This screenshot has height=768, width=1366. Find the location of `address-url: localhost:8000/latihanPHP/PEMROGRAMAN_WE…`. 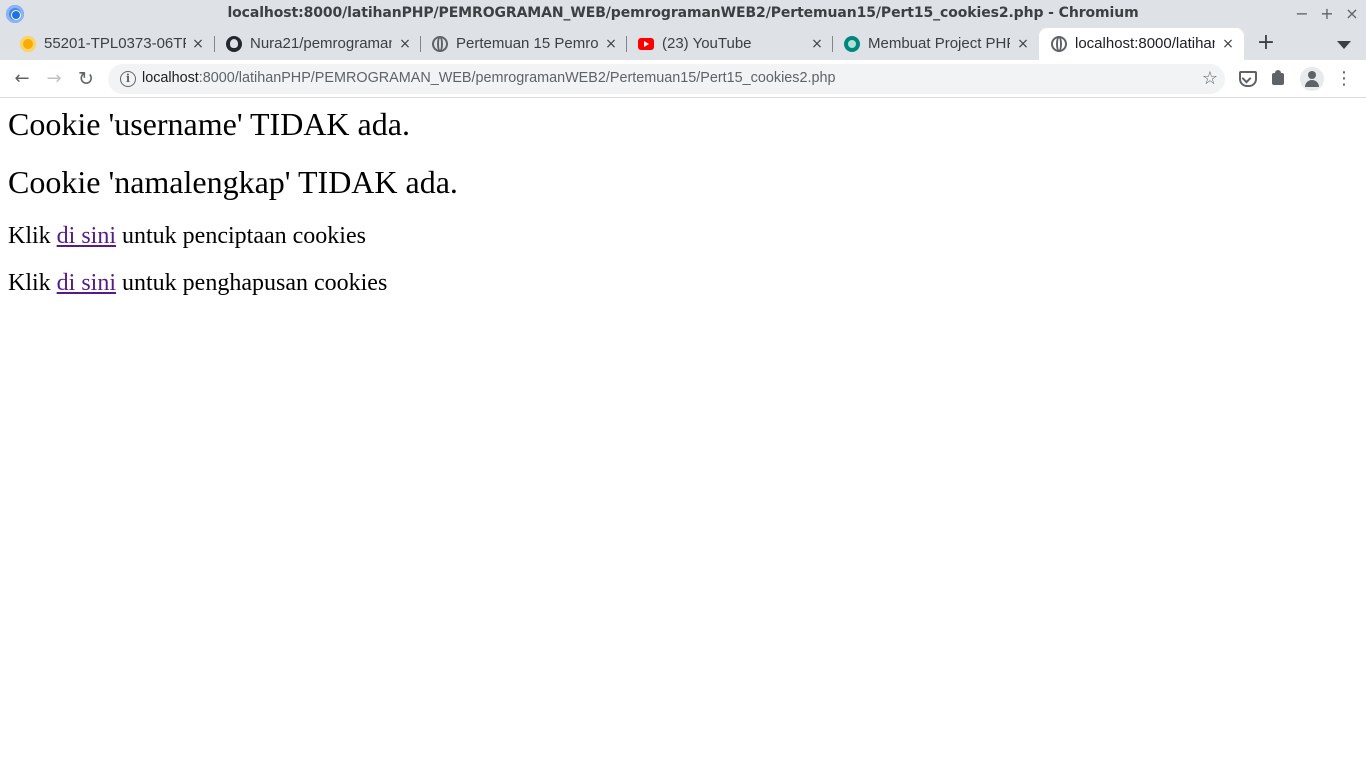

address-url: localhost:8000/latihanPHP/PEMROGRAMAN_WE… is located at coordinates (488, 78).